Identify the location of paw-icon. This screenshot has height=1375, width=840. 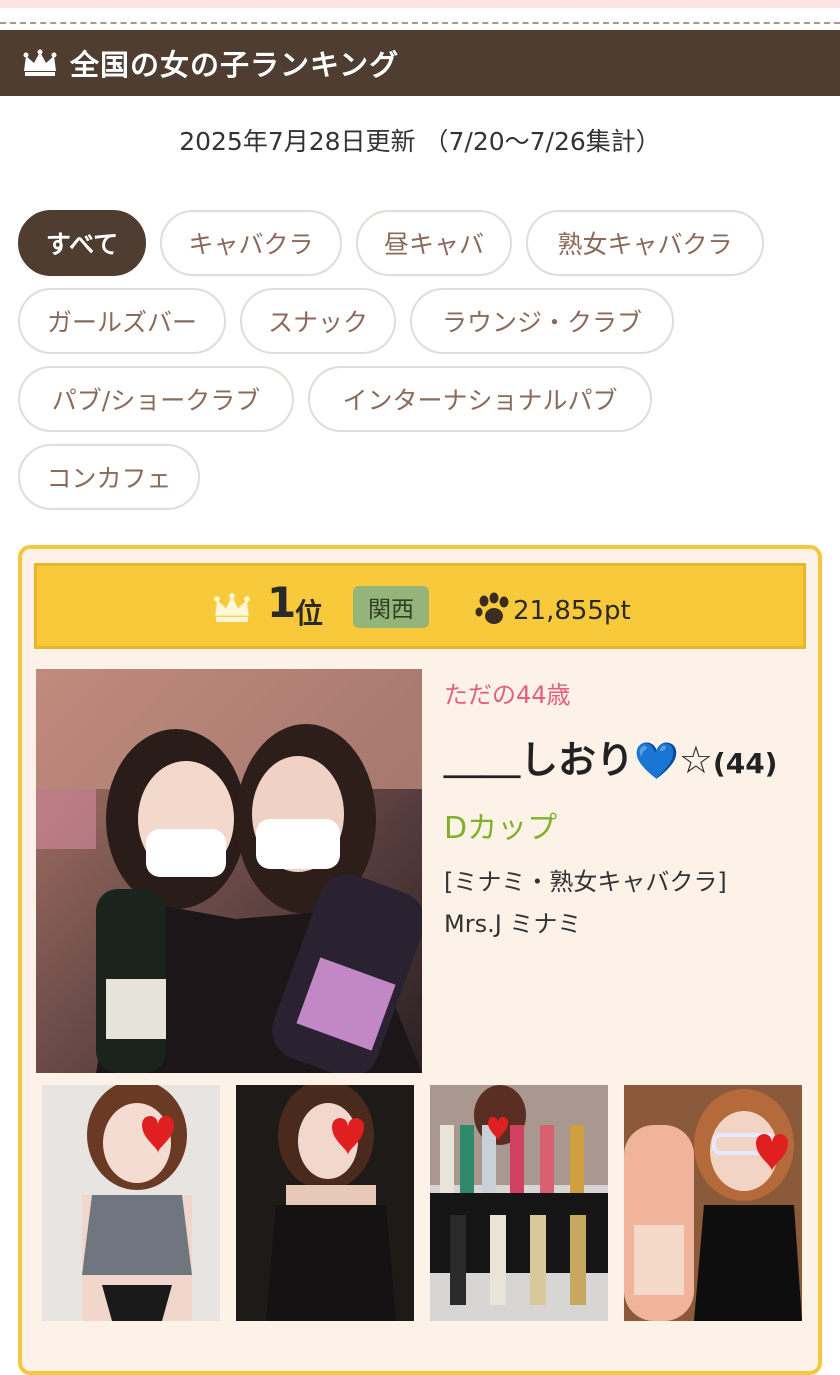
(492, 608).